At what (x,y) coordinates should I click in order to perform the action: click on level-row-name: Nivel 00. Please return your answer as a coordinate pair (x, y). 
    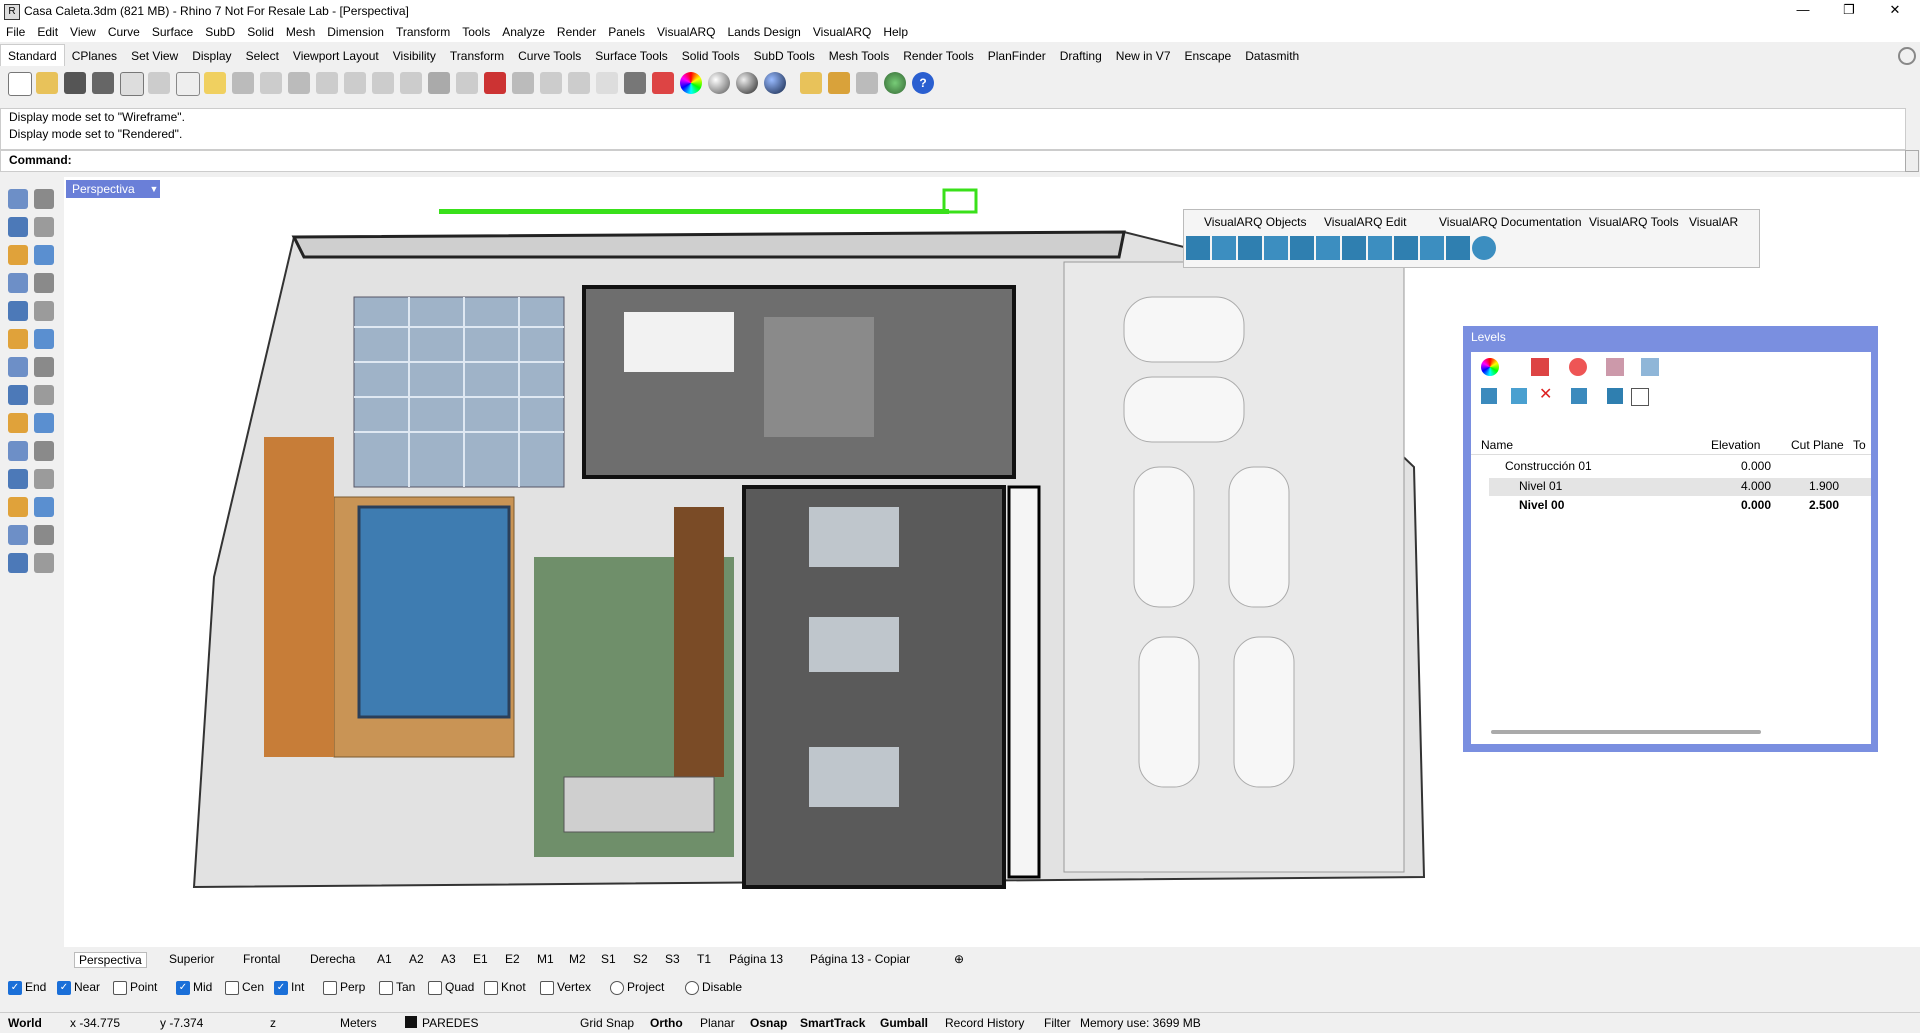
    Looking at the image, I should click on (1541, 505).